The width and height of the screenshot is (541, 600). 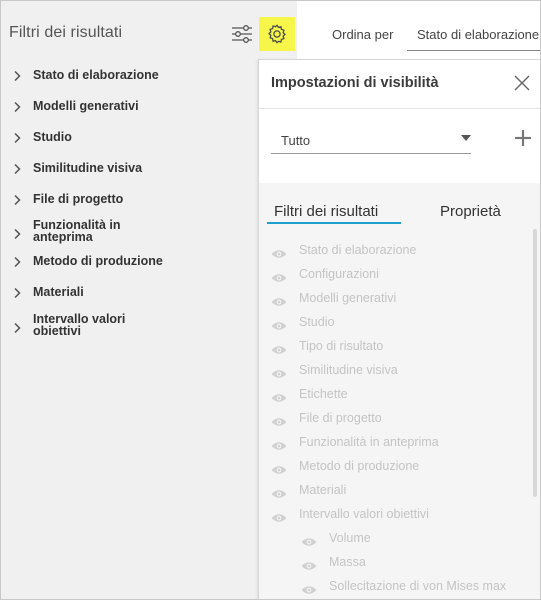 I want to click on visibility-row: Etichette, so click(x=394, y=395).